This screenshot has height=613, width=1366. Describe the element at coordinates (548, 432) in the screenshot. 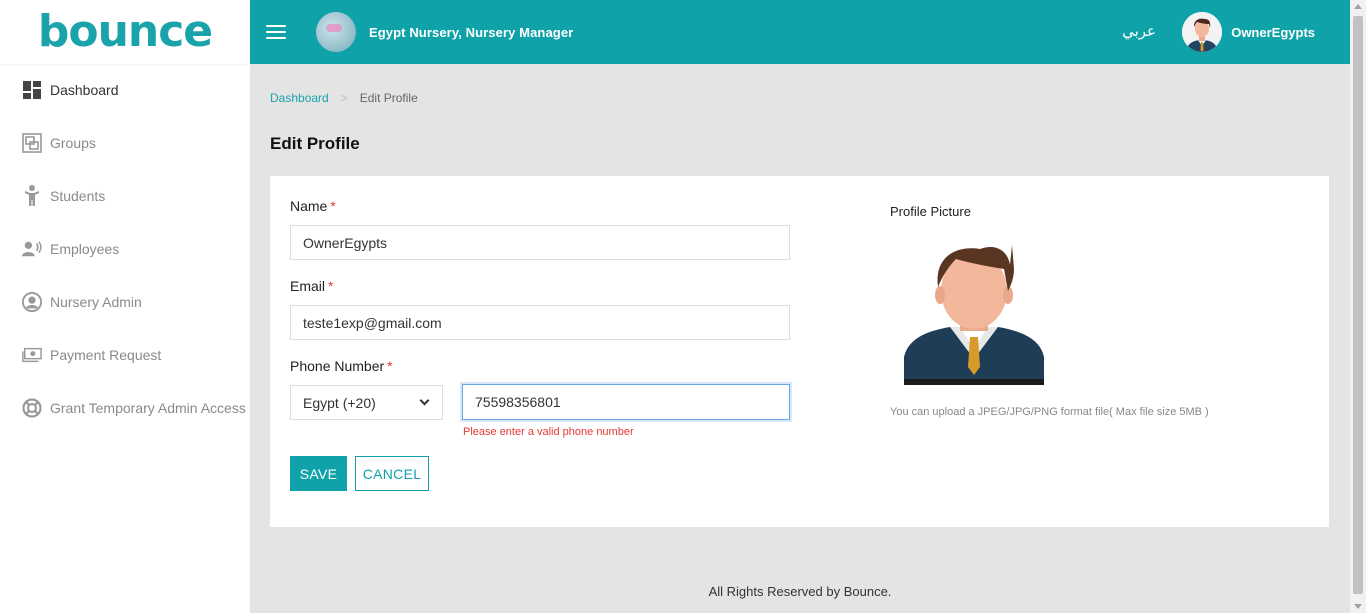

I see `phone-error-message: Please enter a valid phone number` at that location.